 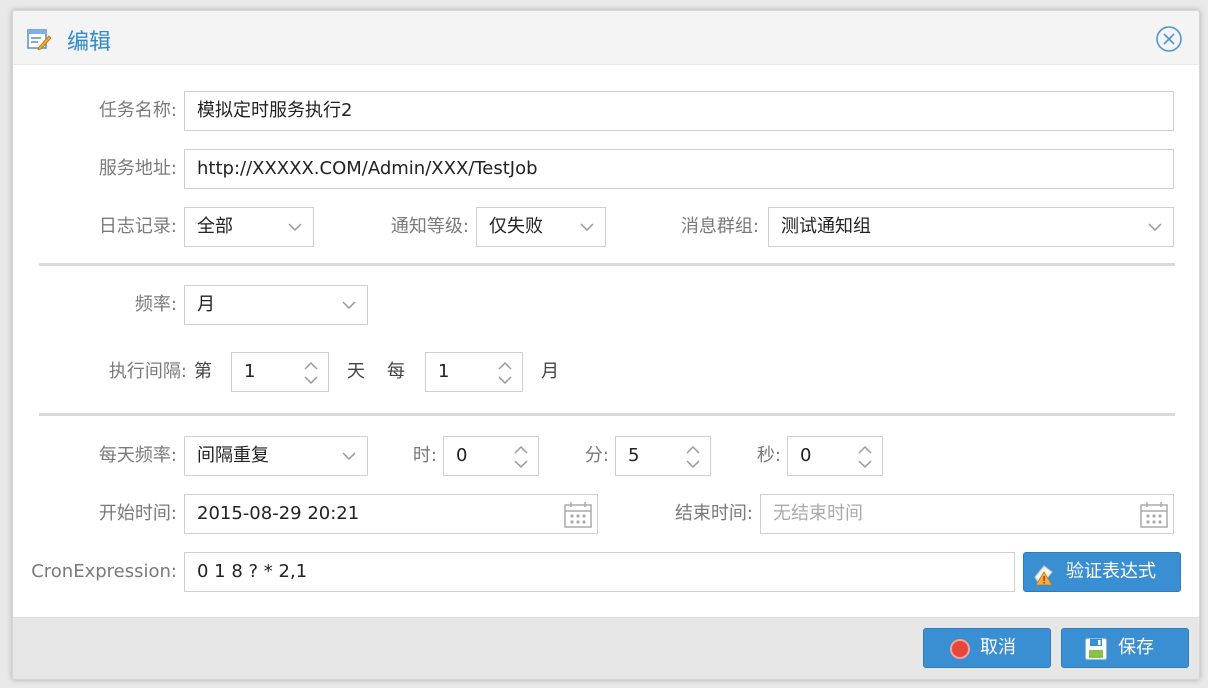 What do you see at coordinates (462, 455) in the screenshot?
I see `hour-value: 0` at bounding box center [462, 455].